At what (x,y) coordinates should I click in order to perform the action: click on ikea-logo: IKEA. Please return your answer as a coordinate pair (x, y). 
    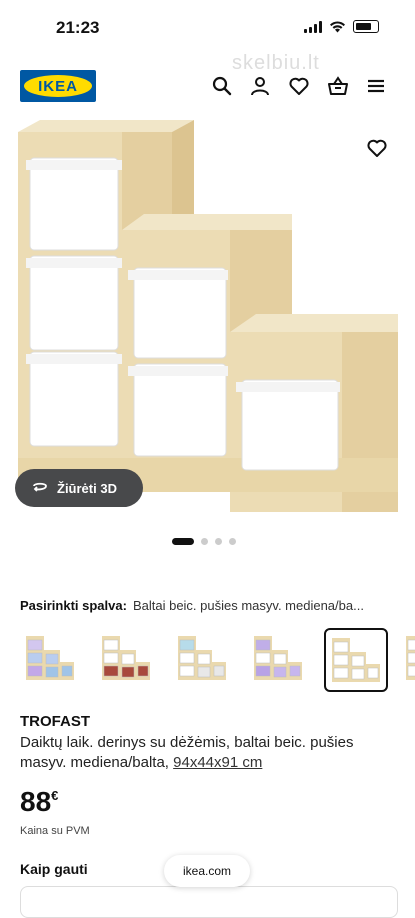
    Looking at the image, I should click on (58, 86).